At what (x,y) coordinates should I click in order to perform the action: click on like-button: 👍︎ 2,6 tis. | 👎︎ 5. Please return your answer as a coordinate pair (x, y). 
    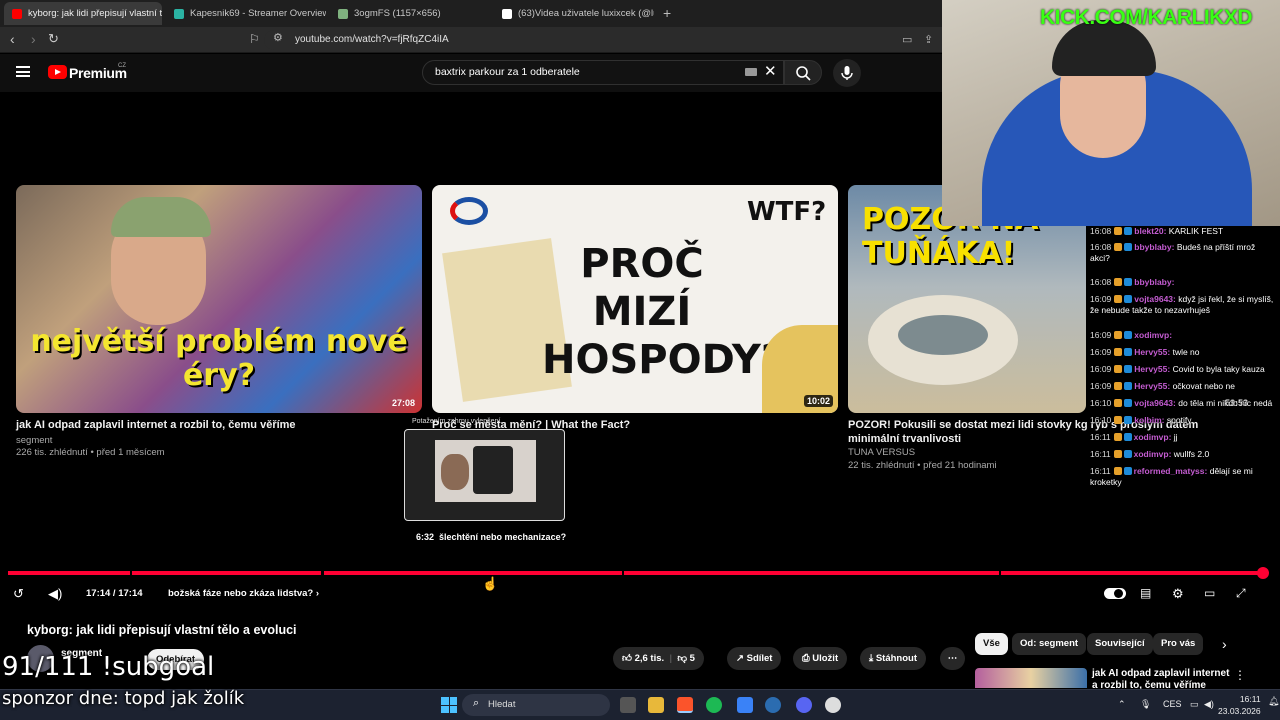
    Looking at the image, I should click on (658, 658).